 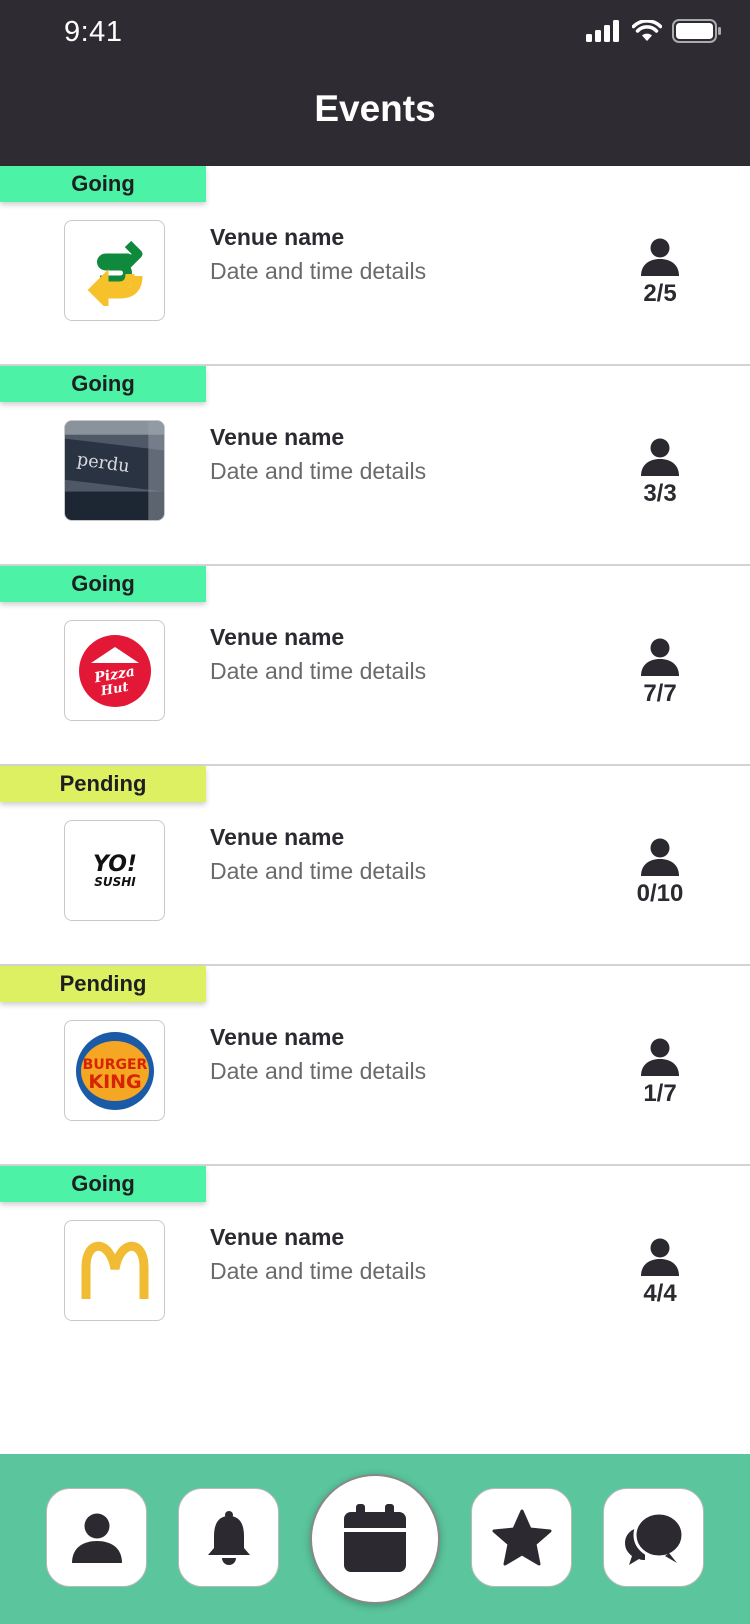 I want to click on calendar-icon, so click(x=375, y=1538).